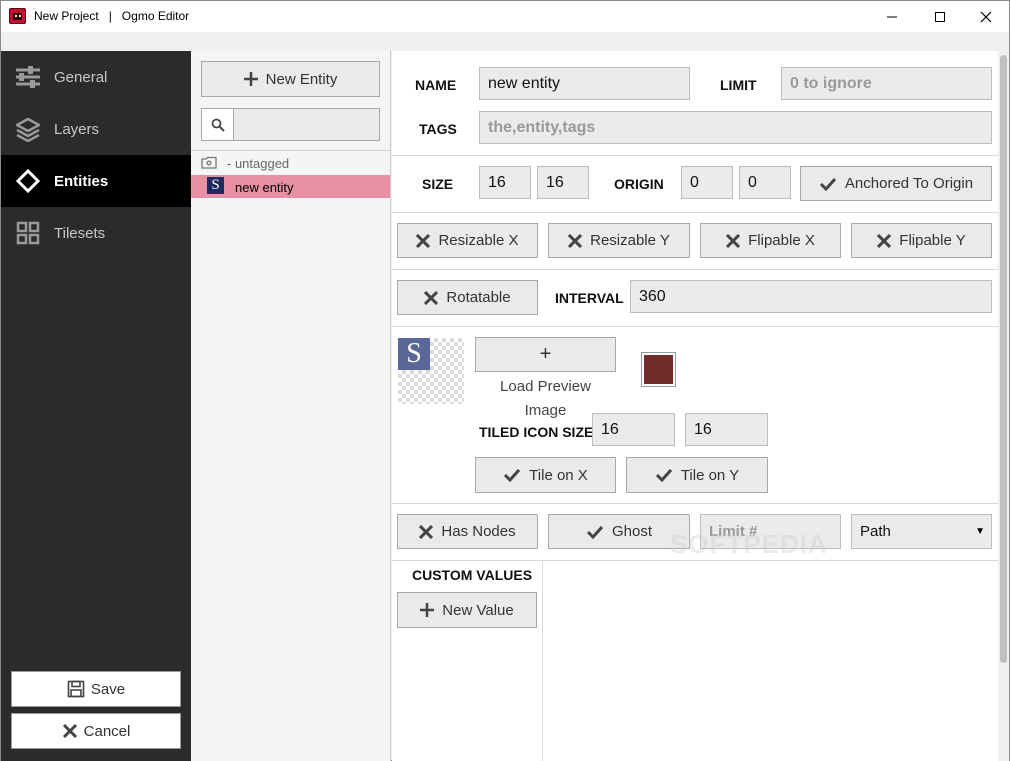 The width and height of the screenshot is (1010, 761). Describe the element at coordinates (909, 183) in the screenshot. I see `anchored-label: Anchored To Origin` at that location.